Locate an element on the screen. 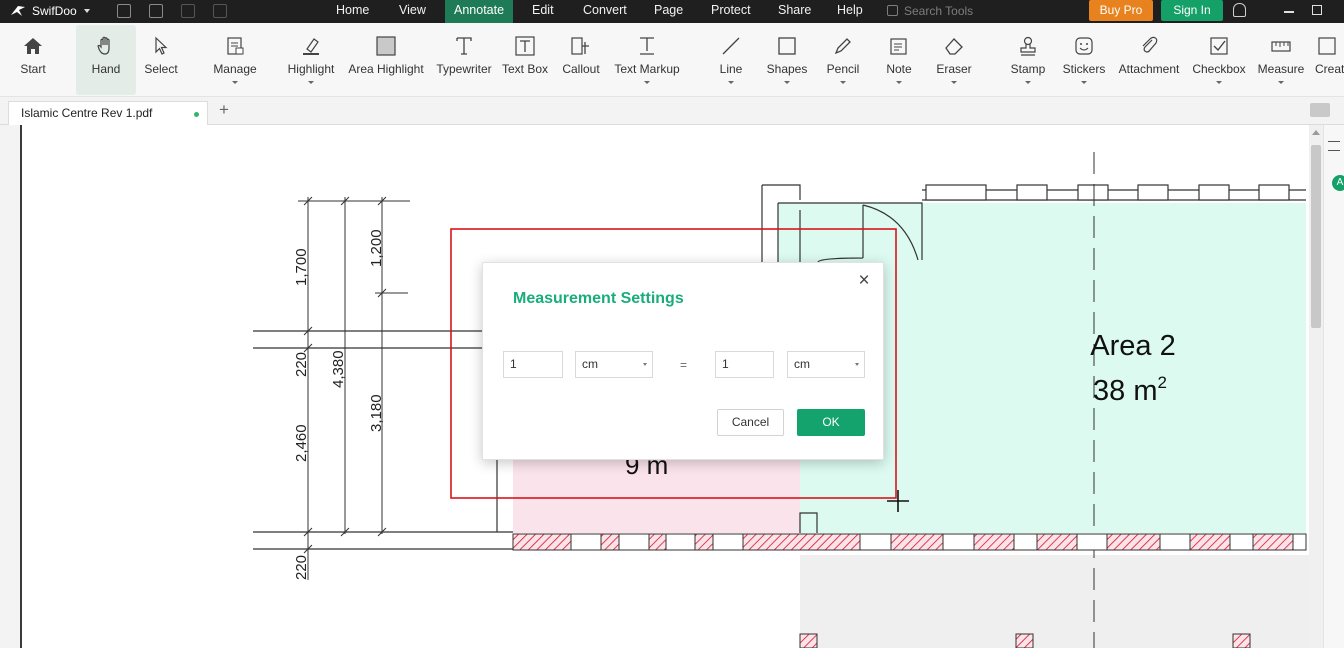 The image size is (1344, 648). tool-highlight: Highlight is located at coordinates (311, 60).